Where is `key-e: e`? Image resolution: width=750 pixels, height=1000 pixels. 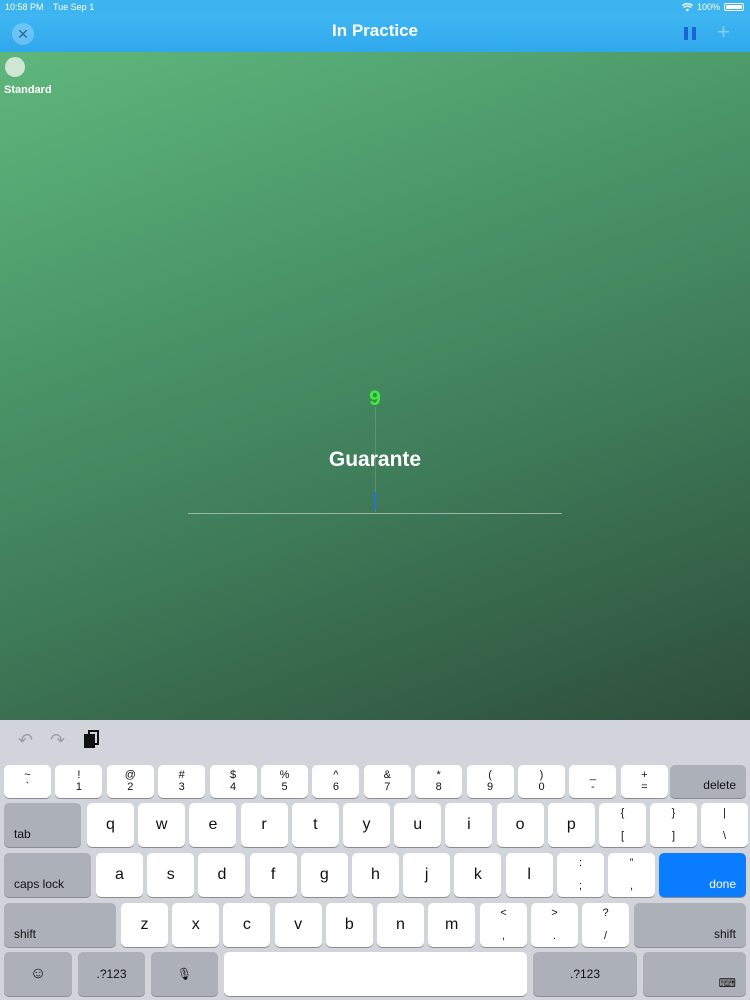
key-e: e is located at coordinates (213, 825).